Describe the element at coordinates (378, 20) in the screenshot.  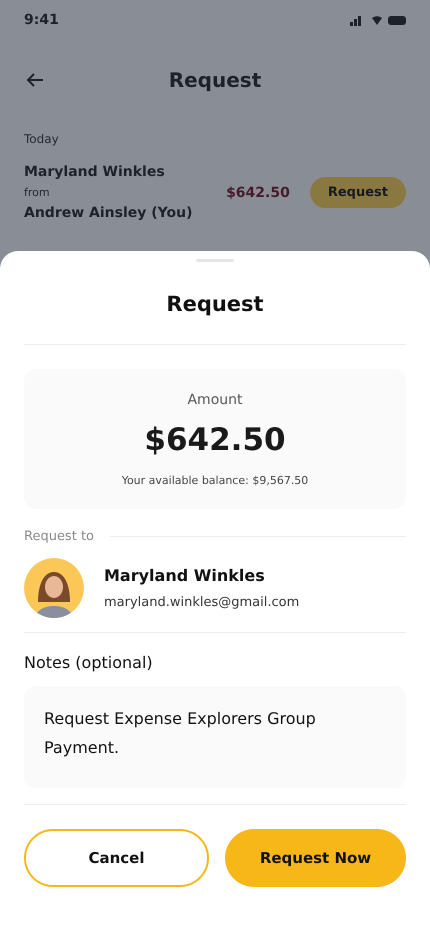
I see `status-icons` at that location.